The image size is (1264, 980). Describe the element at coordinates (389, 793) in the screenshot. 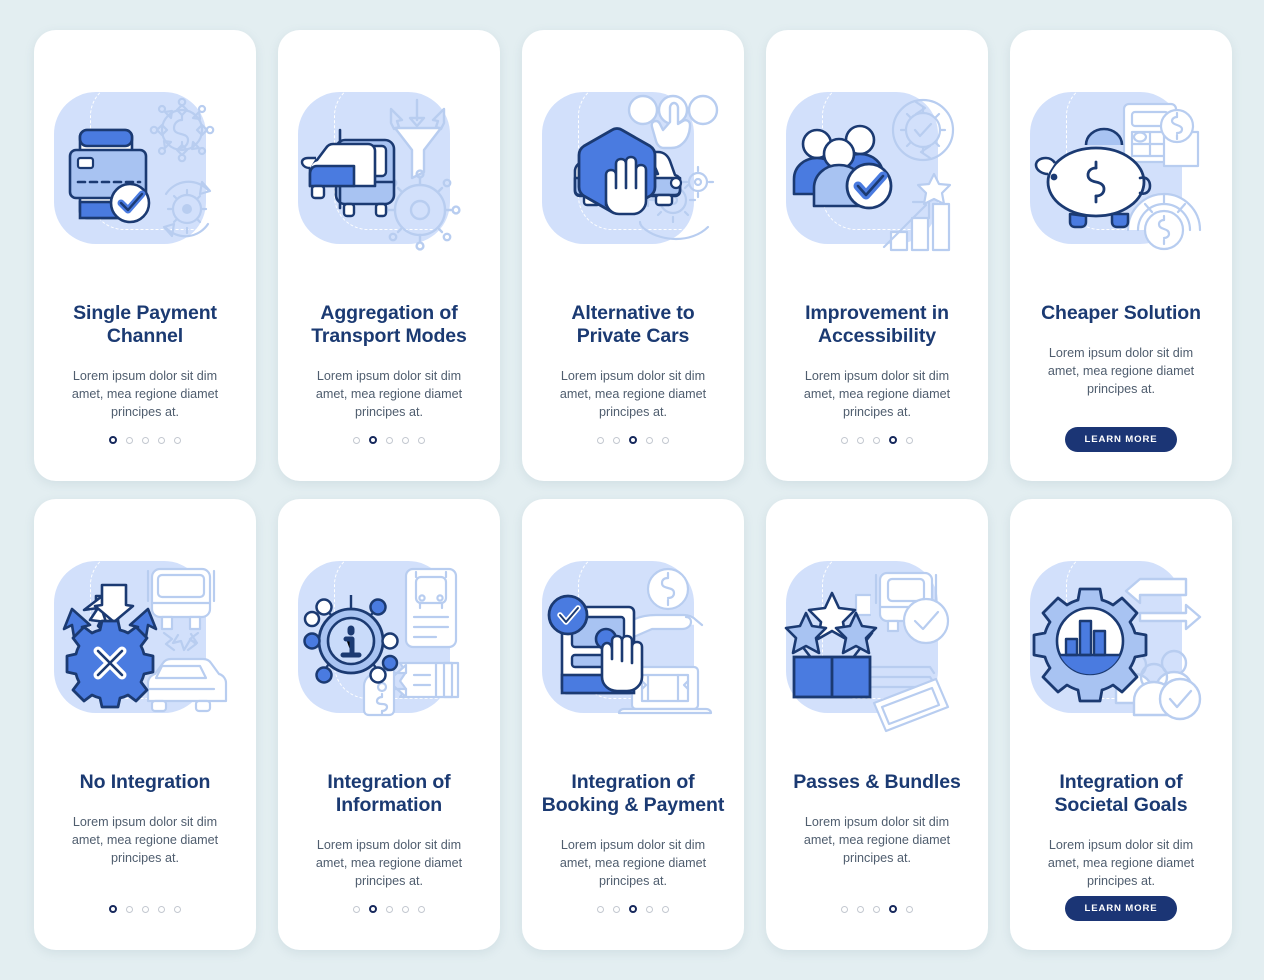

I see `screen-title: Integration of Information` at that location.